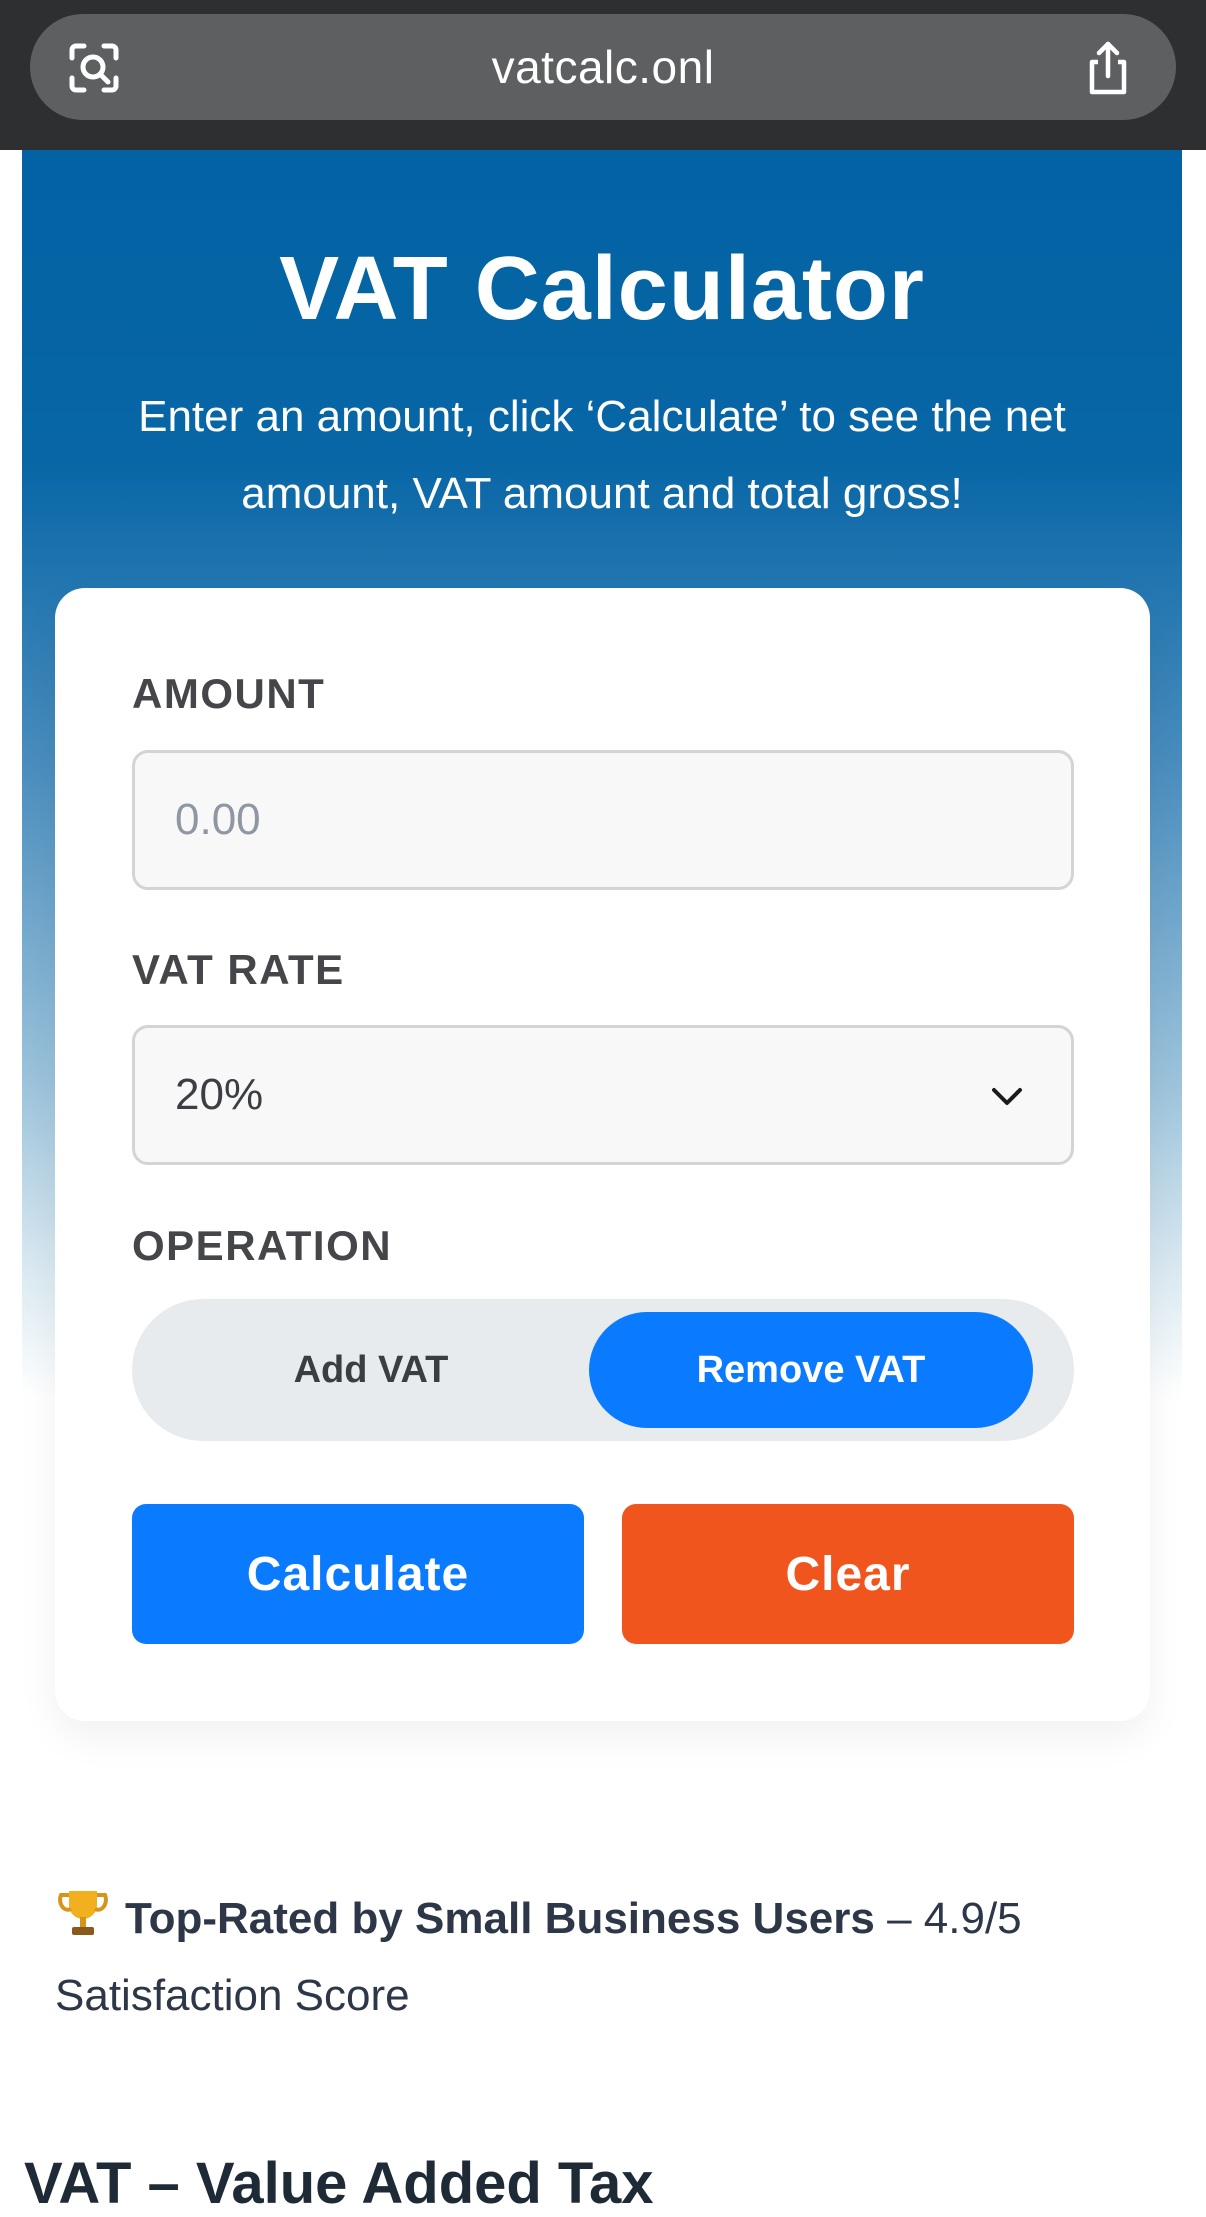  What do you see at coordinates (371, 1370) in the screenshot?
I see `add-vat-option: Add VAT` at bounding box center [371, 1370].